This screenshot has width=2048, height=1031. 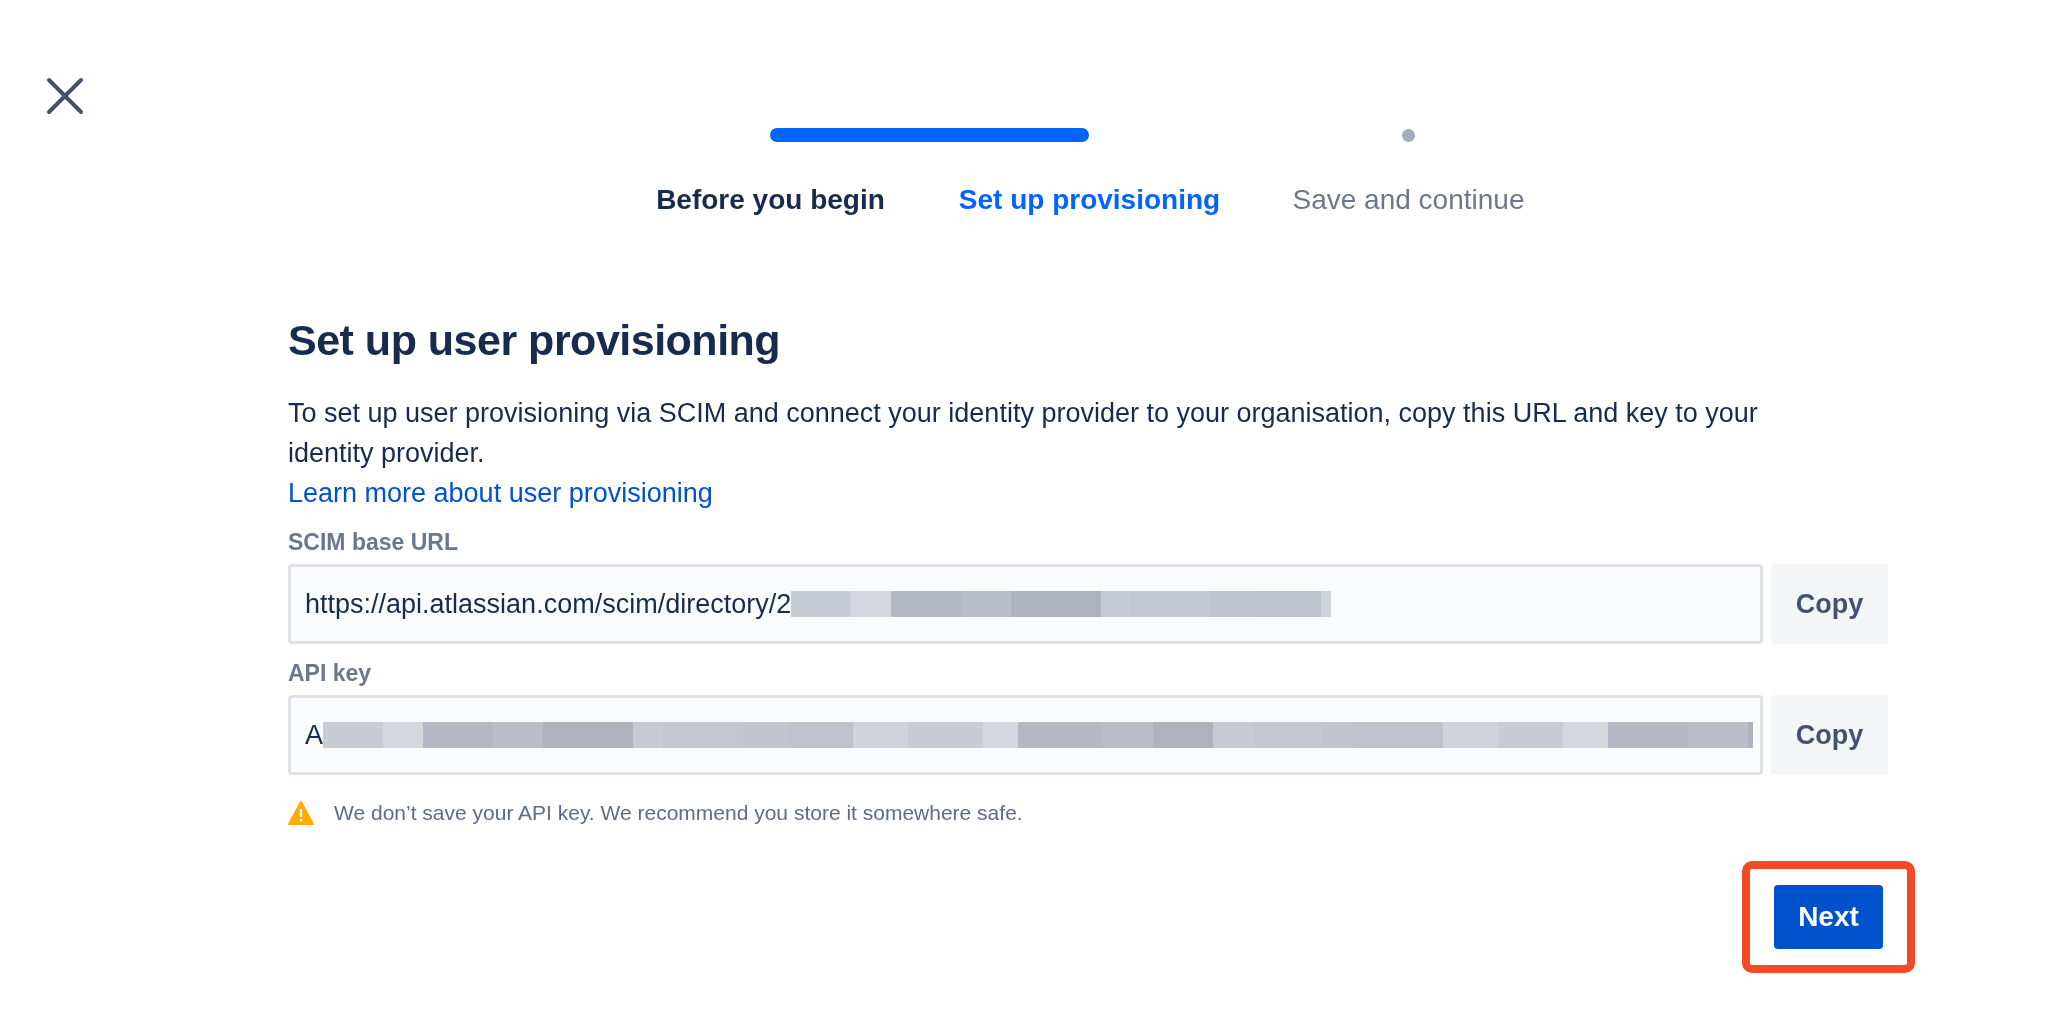 What do you see at coordinates (770, 200) in the screenshot?
I see `step-label: Before you begin` at bounding box center [770, 200].